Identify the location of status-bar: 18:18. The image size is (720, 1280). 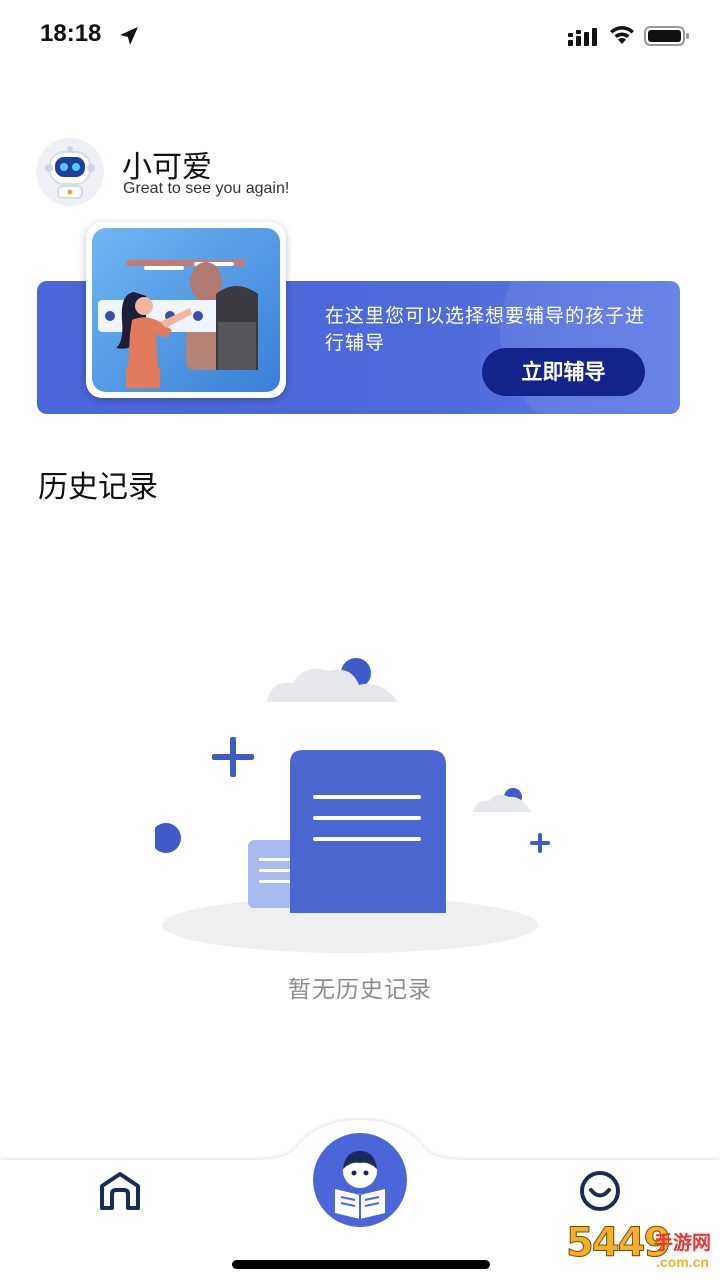
(360, 35).